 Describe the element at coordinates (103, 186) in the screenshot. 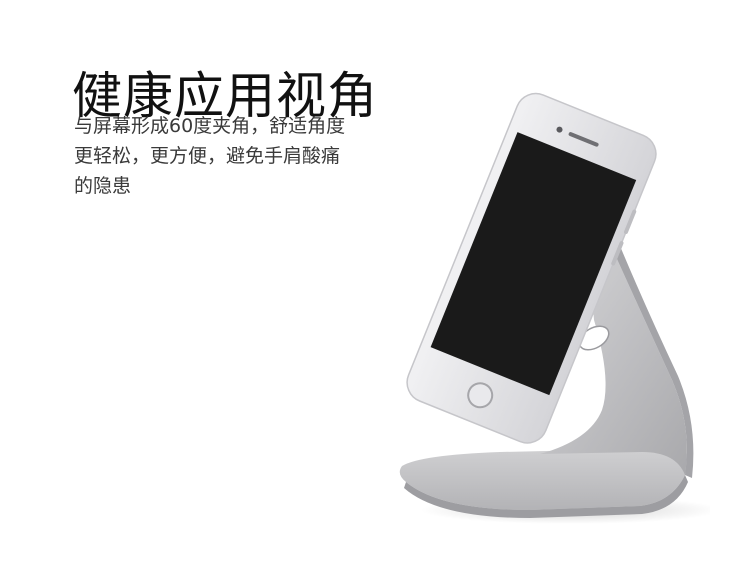

I see `description-line: 的隐患` at that location.